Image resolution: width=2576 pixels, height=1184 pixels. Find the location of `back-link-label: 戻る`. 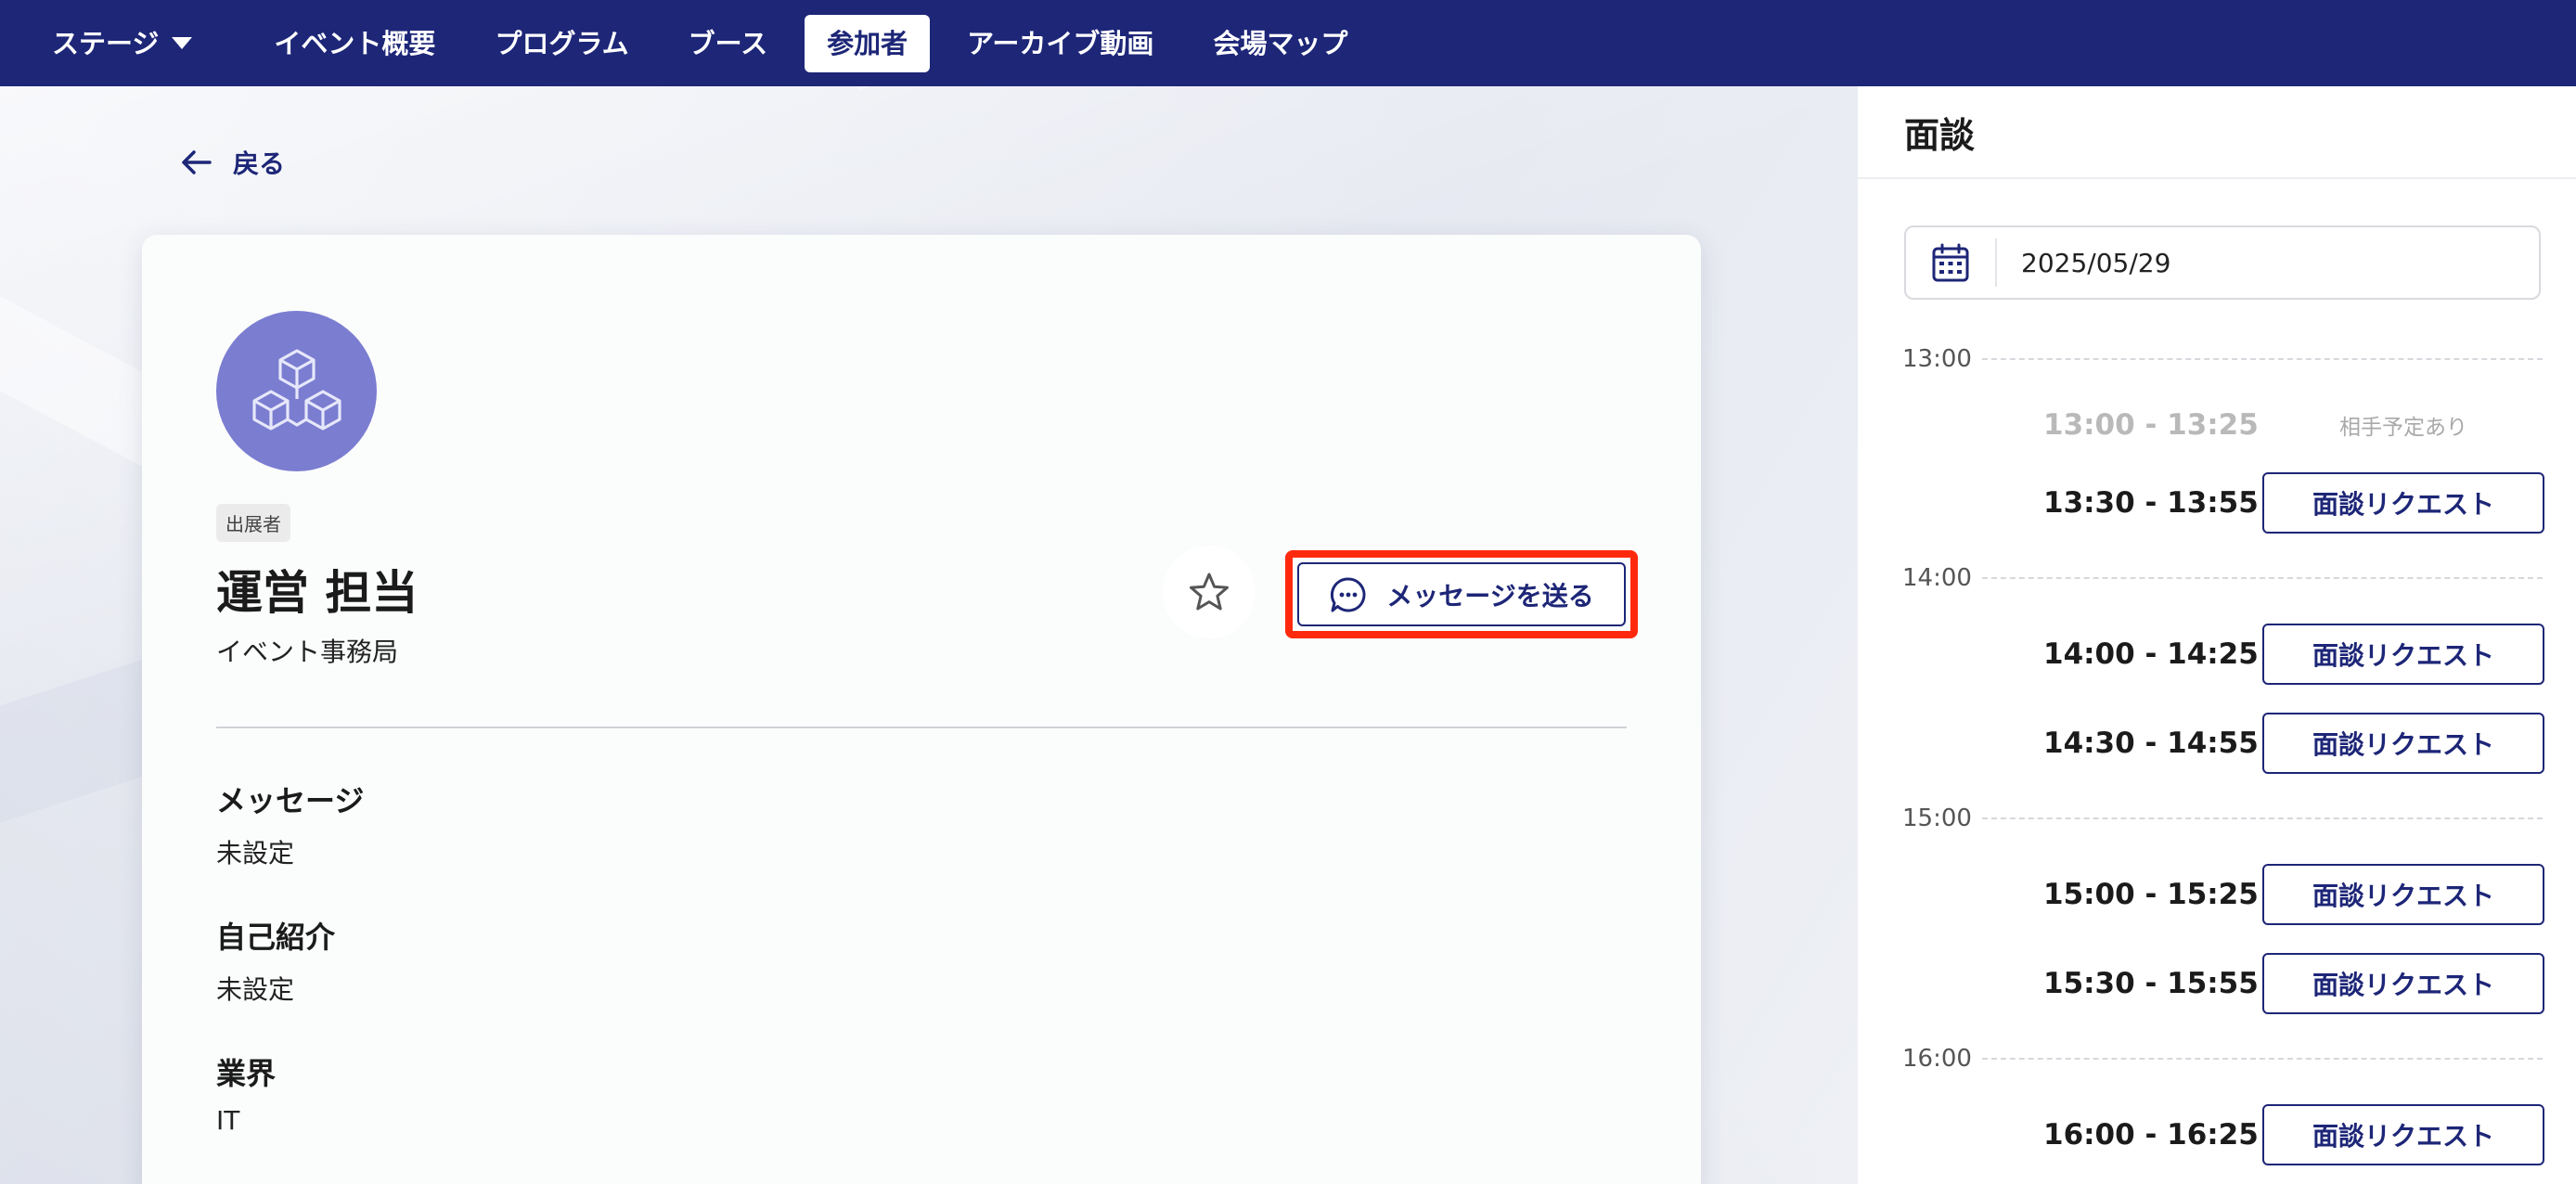

back-link-label: 戻る is located at coordinates (260, 163).